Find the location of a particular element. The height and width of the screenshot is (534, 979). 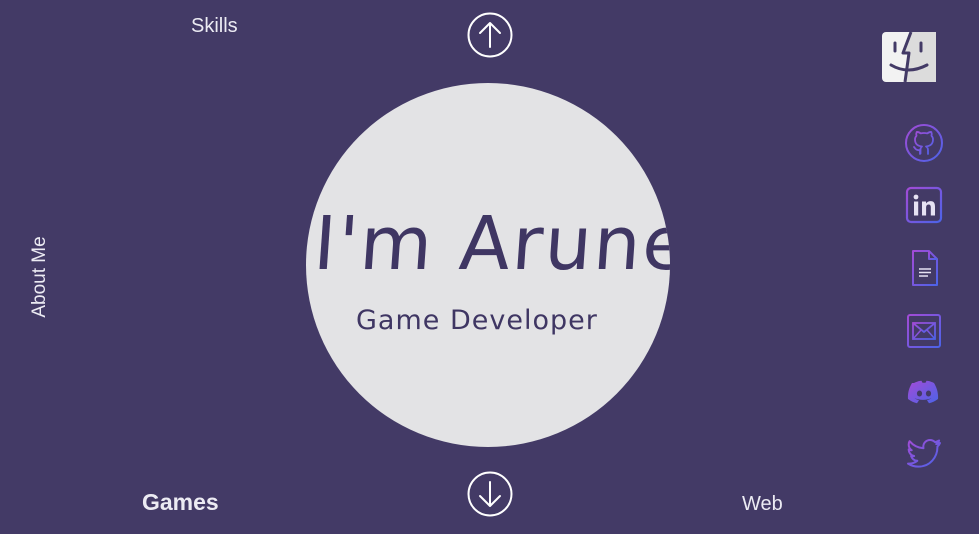

email-icon is located at coordinates (924, 331).